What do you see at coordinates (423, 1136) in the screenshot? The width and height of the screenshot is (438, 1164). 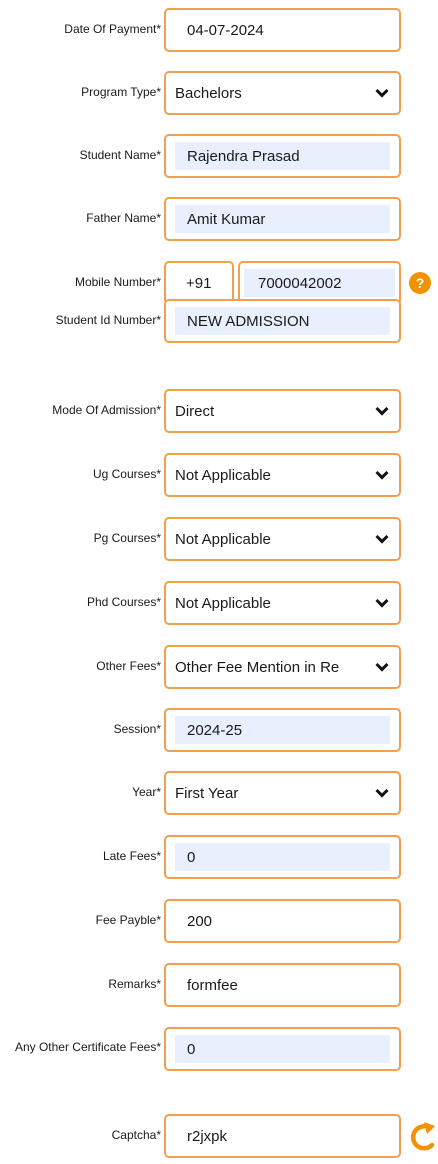 I see `refresh-icon` at bounding box center [423, 1136].